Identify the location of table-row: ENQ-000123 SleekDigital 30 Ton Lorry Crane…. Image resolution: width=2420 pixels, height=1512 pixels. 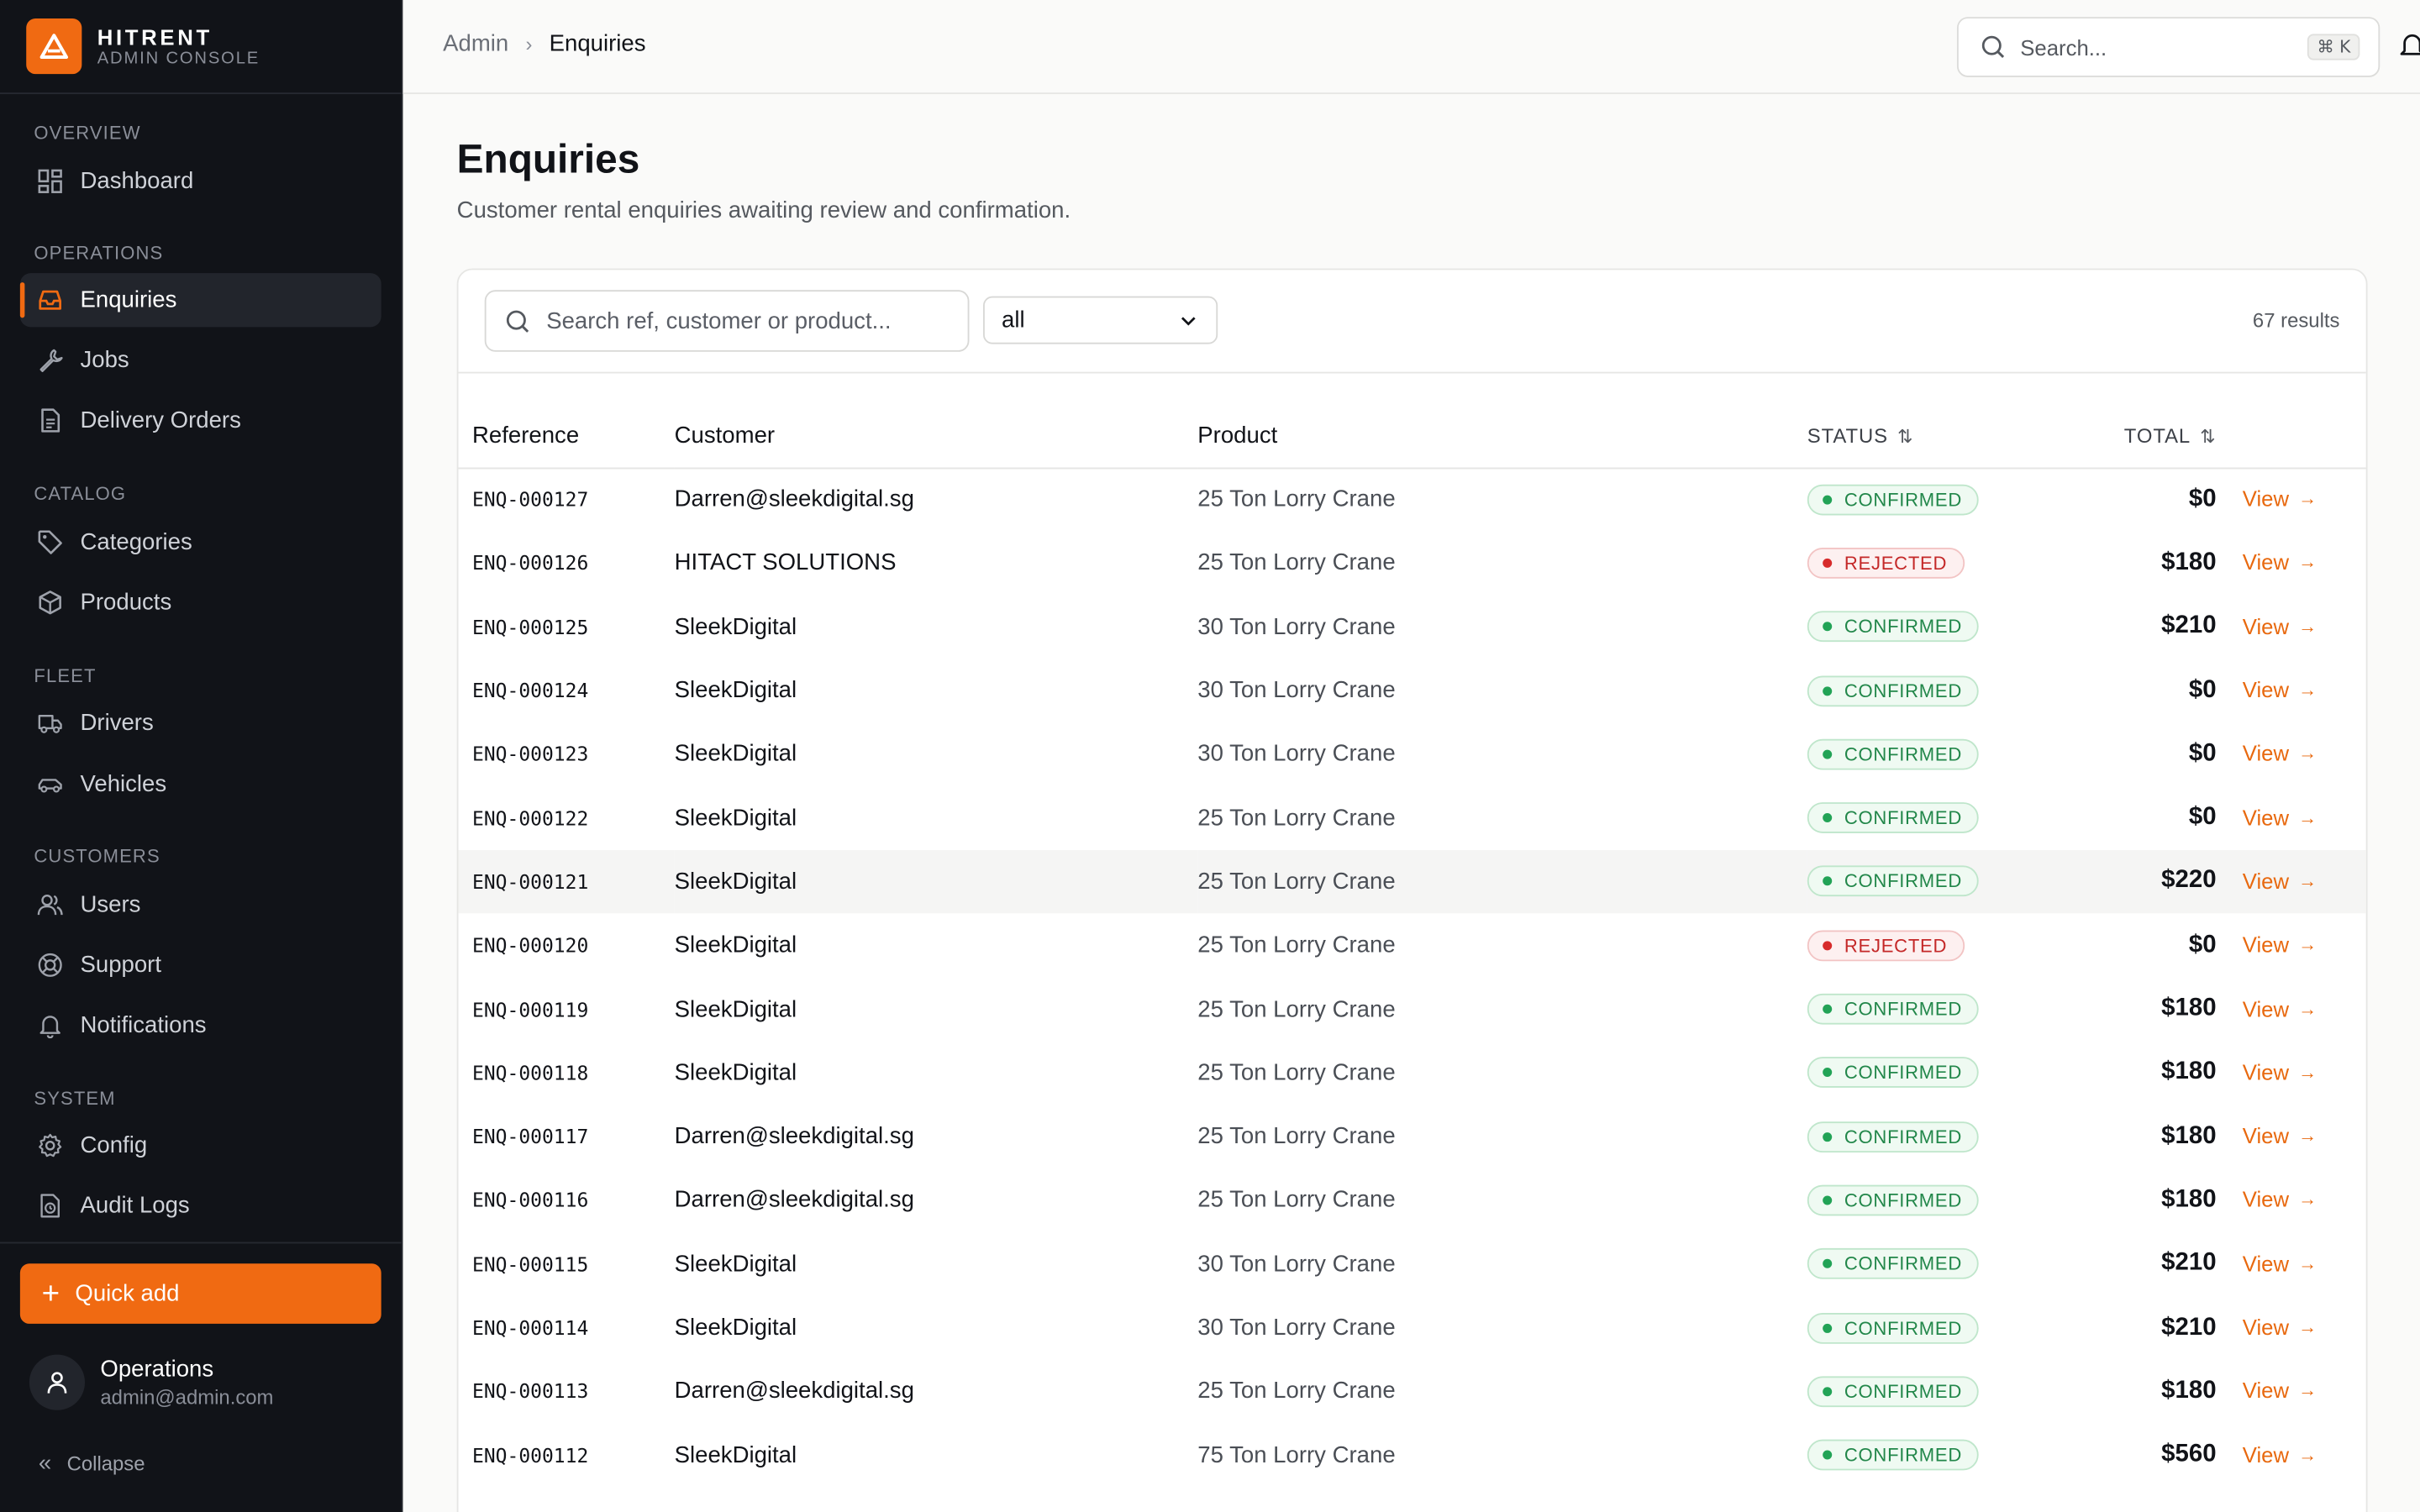
(1412, 754).